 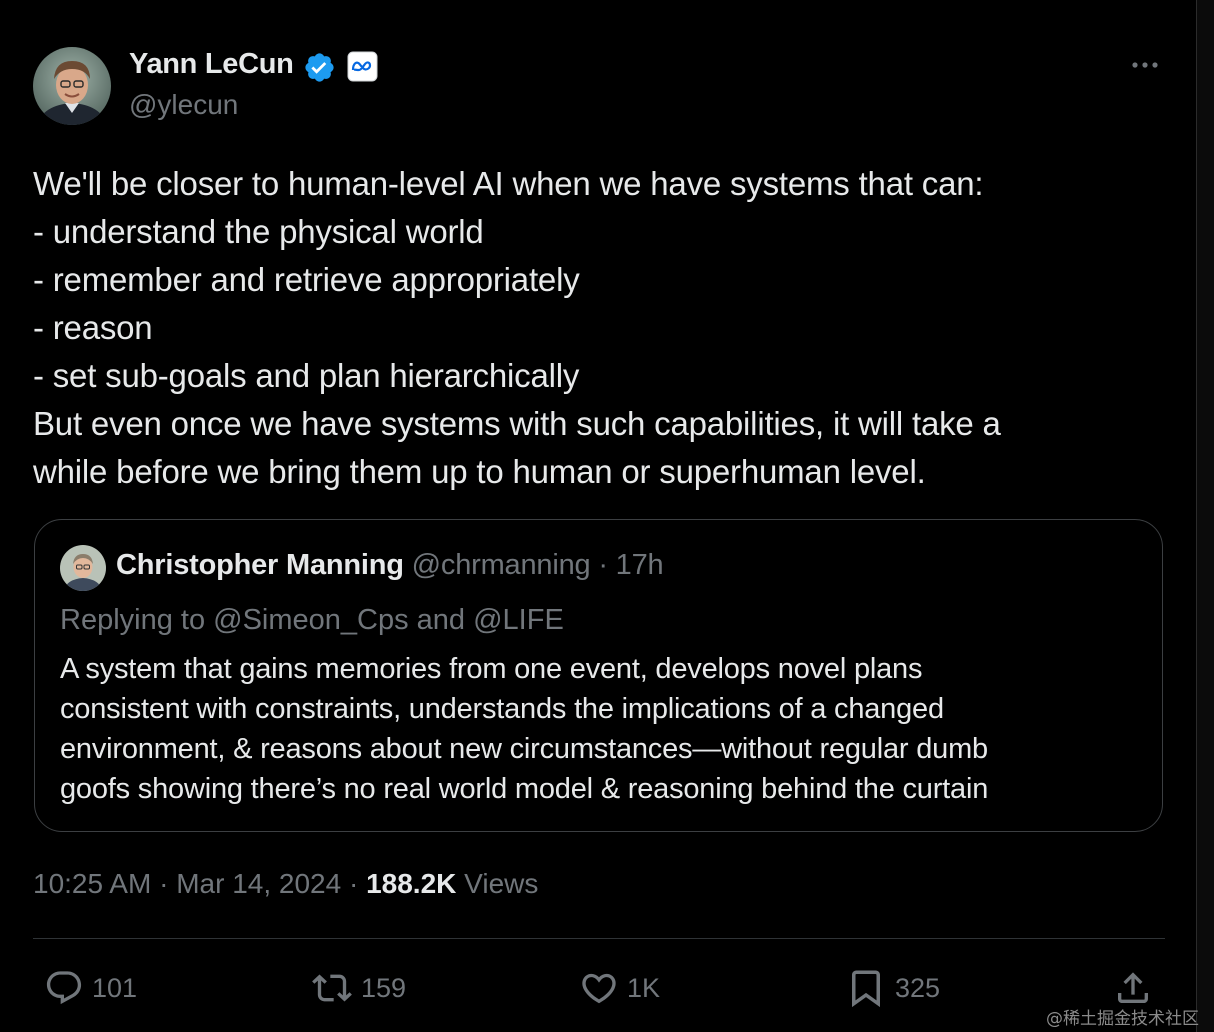 I want to click on heart-icon, so click(x=599, y=988).